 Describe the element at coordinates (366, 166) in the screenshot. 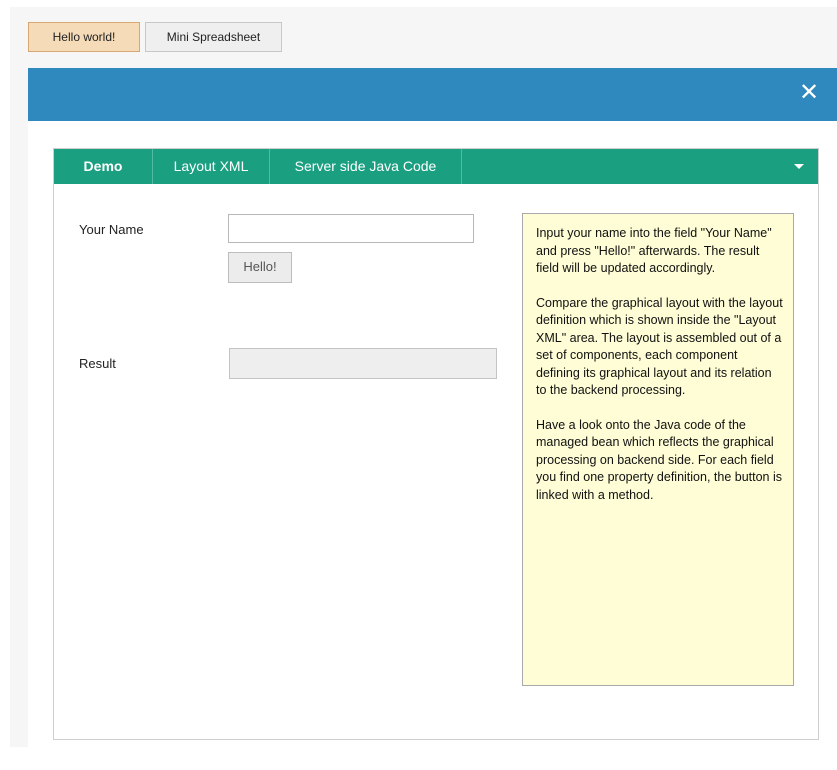

I see `tab-server-side-java-code: Server side Java Code` at that location.